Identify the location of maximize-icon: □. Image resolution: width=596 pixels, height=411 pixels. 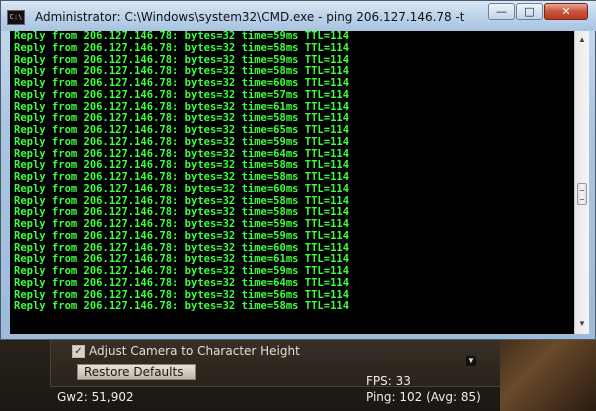
(529, 11).